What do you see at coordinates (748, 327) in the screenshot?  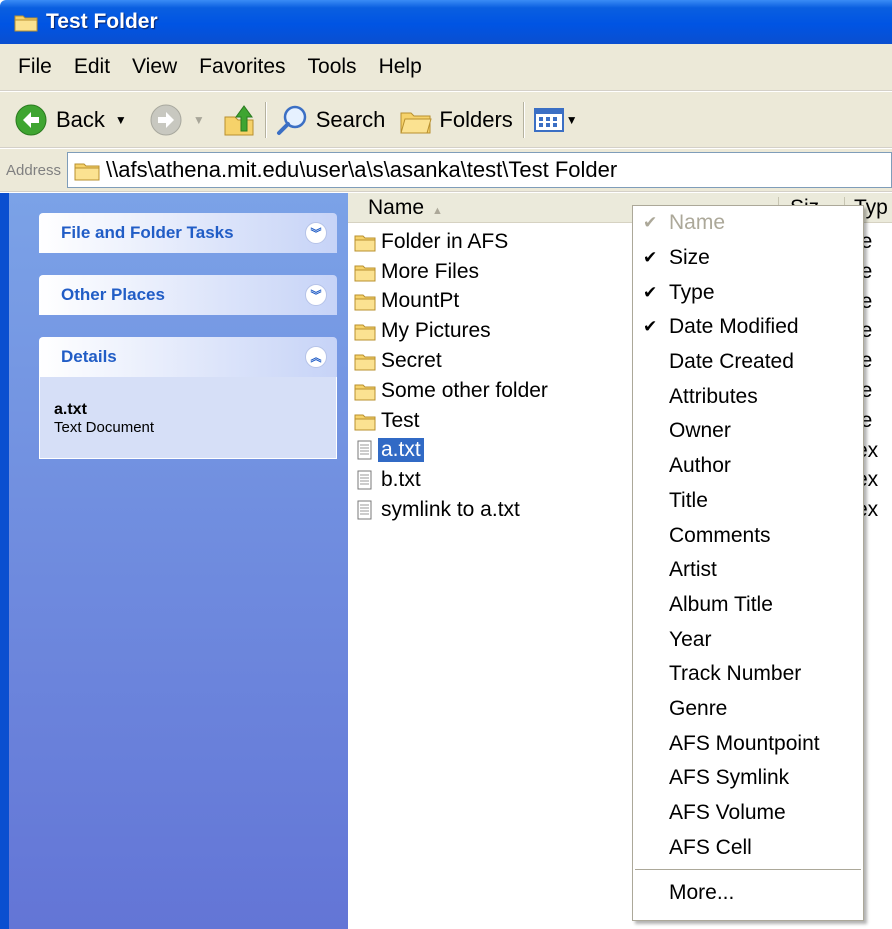 I see `menu-item-date-modified: ✔ Date Modified` at bounding box center [748, 327].